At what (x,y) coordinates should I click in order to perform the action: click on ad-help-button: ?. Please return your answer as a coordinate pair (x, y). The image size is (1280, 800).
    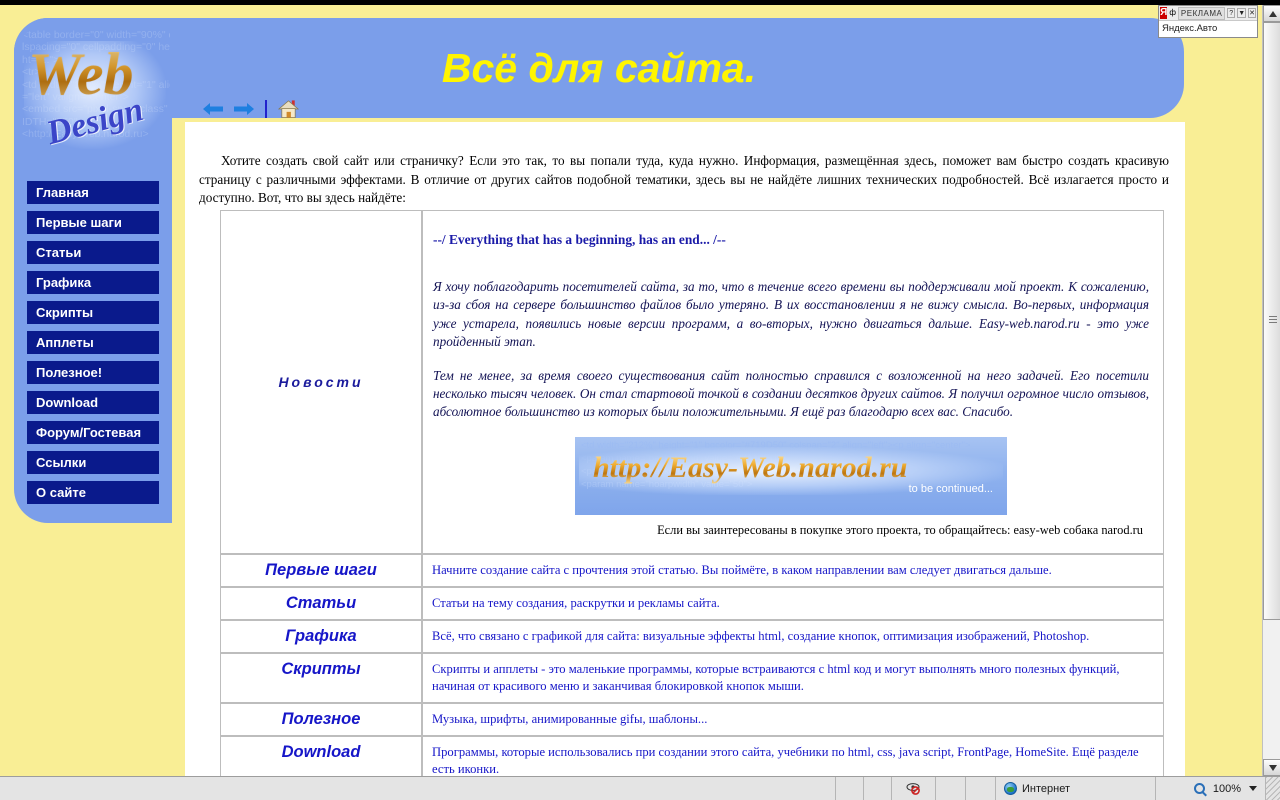
    Looking at the image, I should click on (1231, 13).